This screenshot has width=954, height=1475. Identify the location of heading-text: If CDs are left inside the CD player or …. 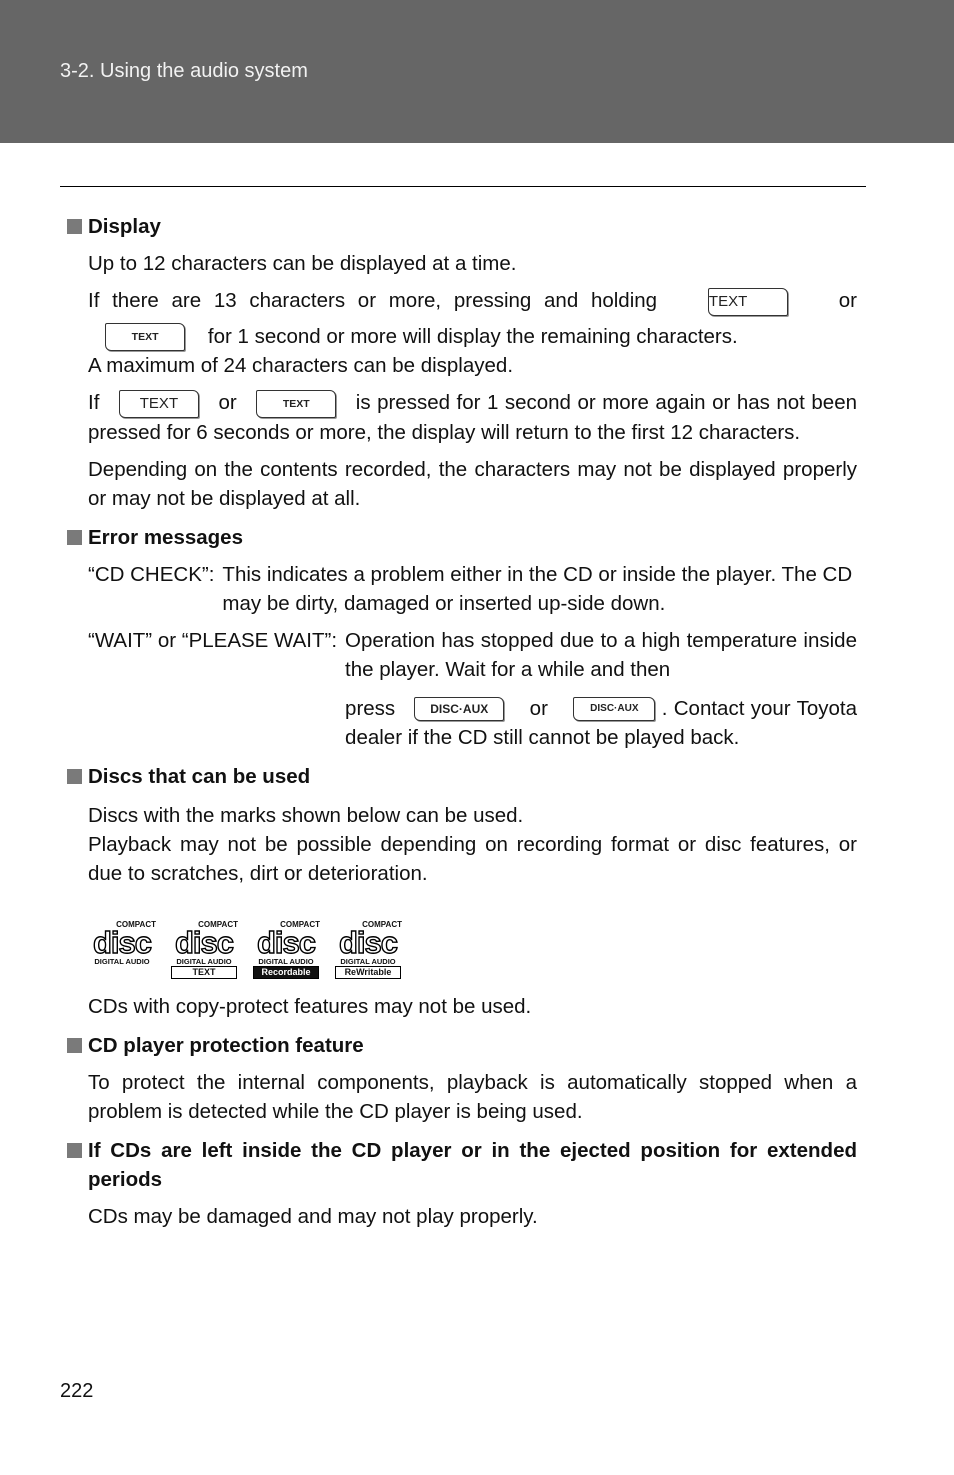
(472, 1164).